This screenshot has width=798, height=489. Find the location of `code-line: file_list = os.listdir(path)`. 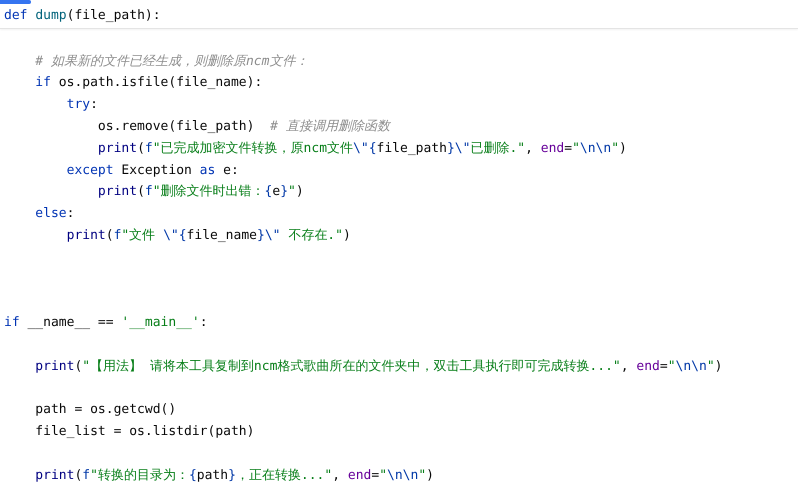

code-line: file_list = os.listdir(path) is located at coordinates (144, 432).